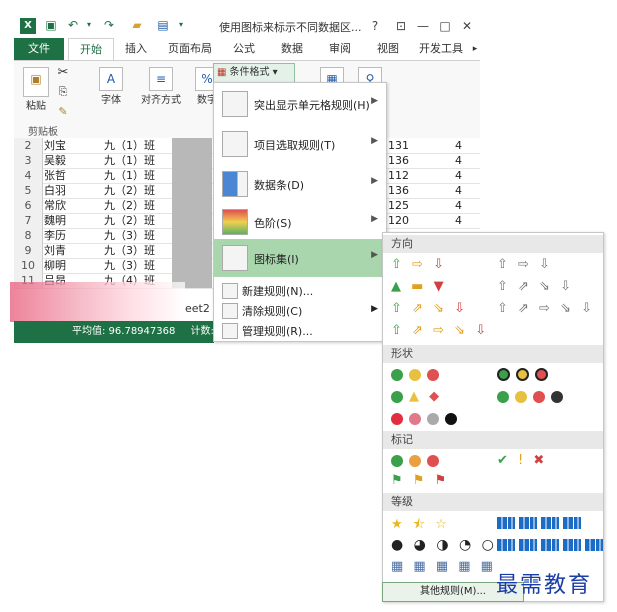 This screenshot has width=617, height=612. I want to click on menu-data-bars: 数据条(D) ▶, so click(300, 184).